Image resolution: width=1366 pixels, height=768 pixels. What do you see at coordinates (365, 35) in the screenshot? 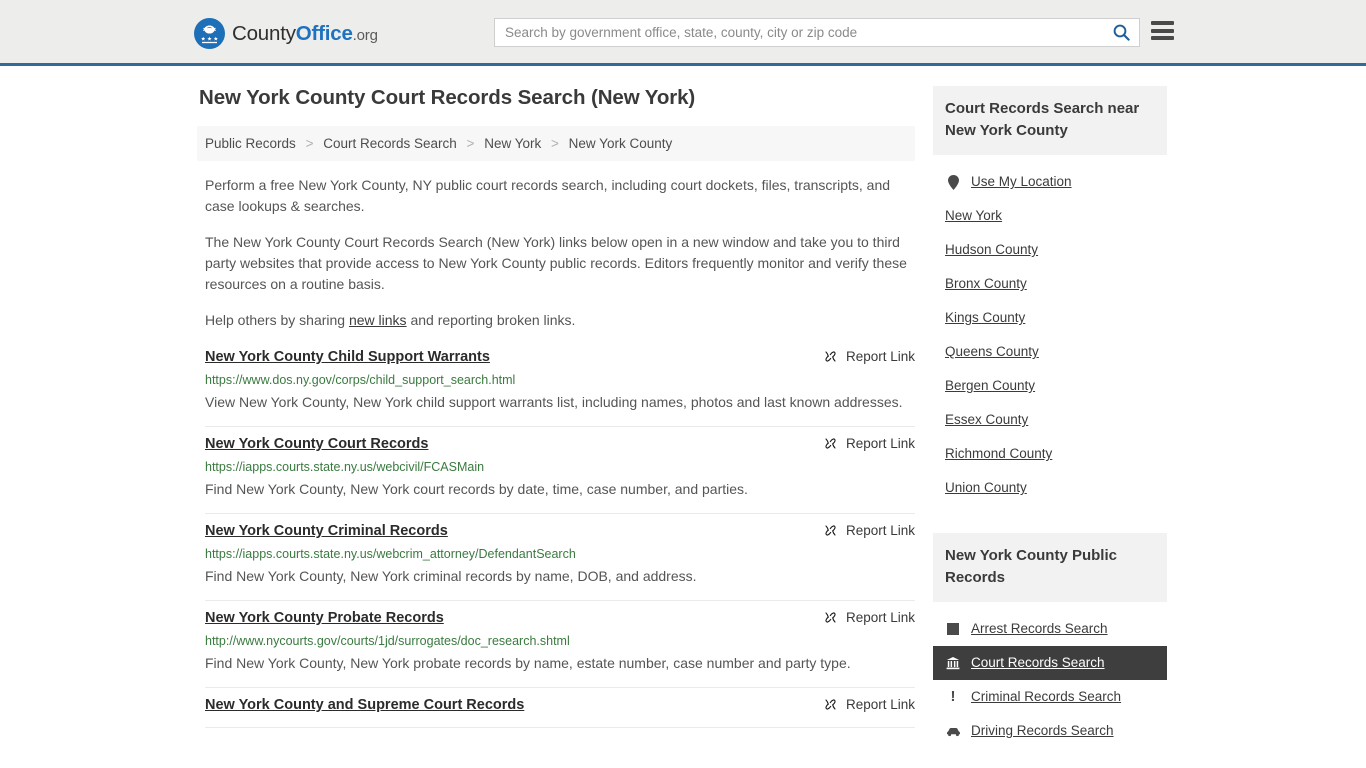
I see `logo-text-tld: .org` at bounding box center [365, 35].